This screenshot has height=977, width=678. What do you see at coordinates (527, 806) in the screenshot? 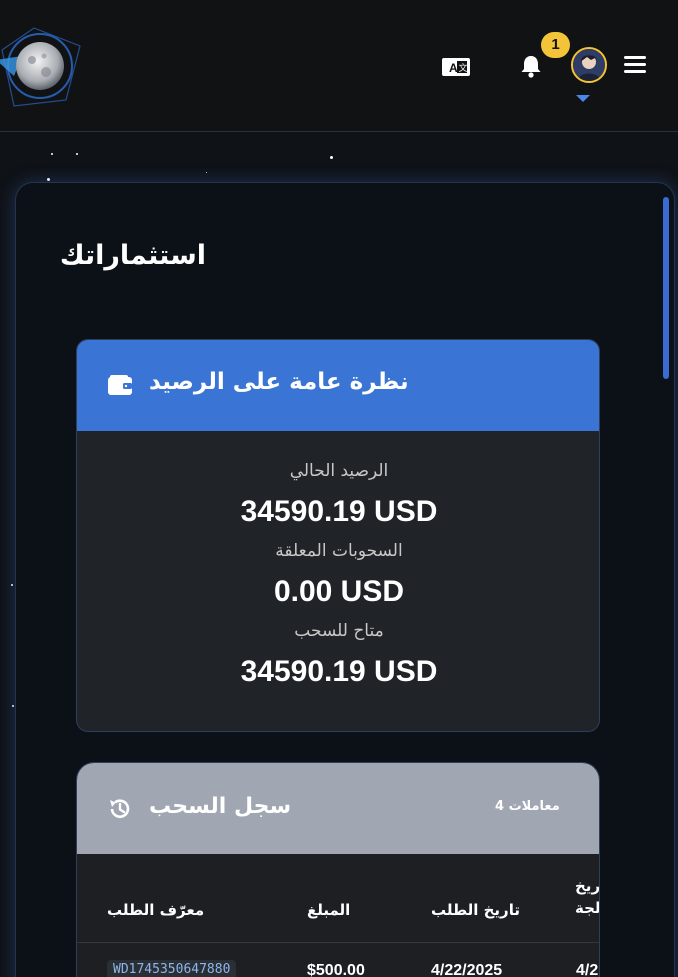
I see `transactions-count: معاملات 4` at bounding box center [527, 806].